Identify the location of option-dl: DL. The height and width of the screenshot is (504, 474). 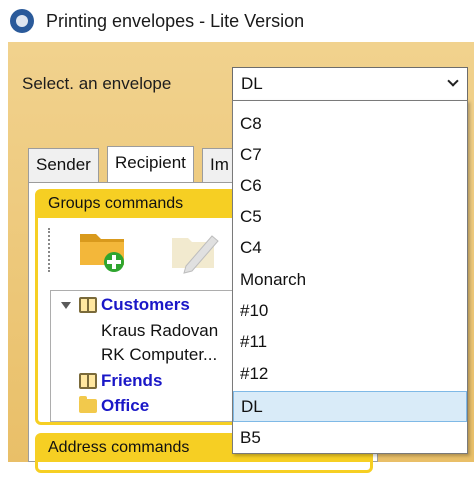
(350, 406).